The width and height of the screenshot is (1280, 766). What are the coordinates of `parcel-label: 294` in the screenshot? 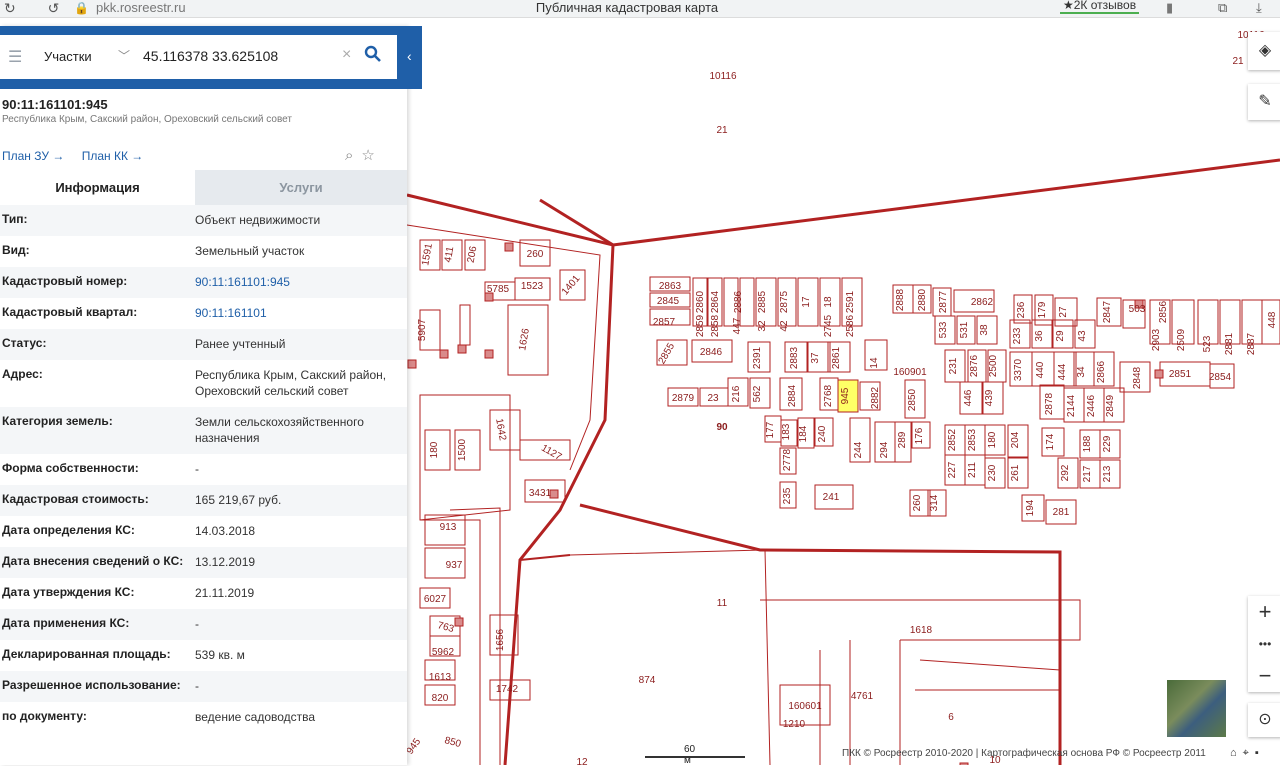 It's located at (884, 449).